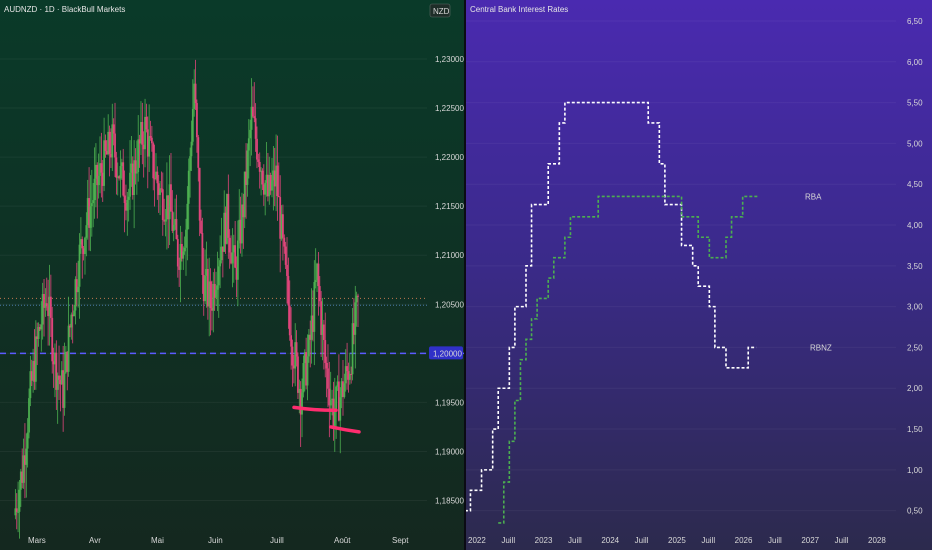 The image size is (932, 550). What do you see at coordinates (477, 540) in the screenshot?
I see `x-tick-label: 2022` at bounding box center [477, 540].